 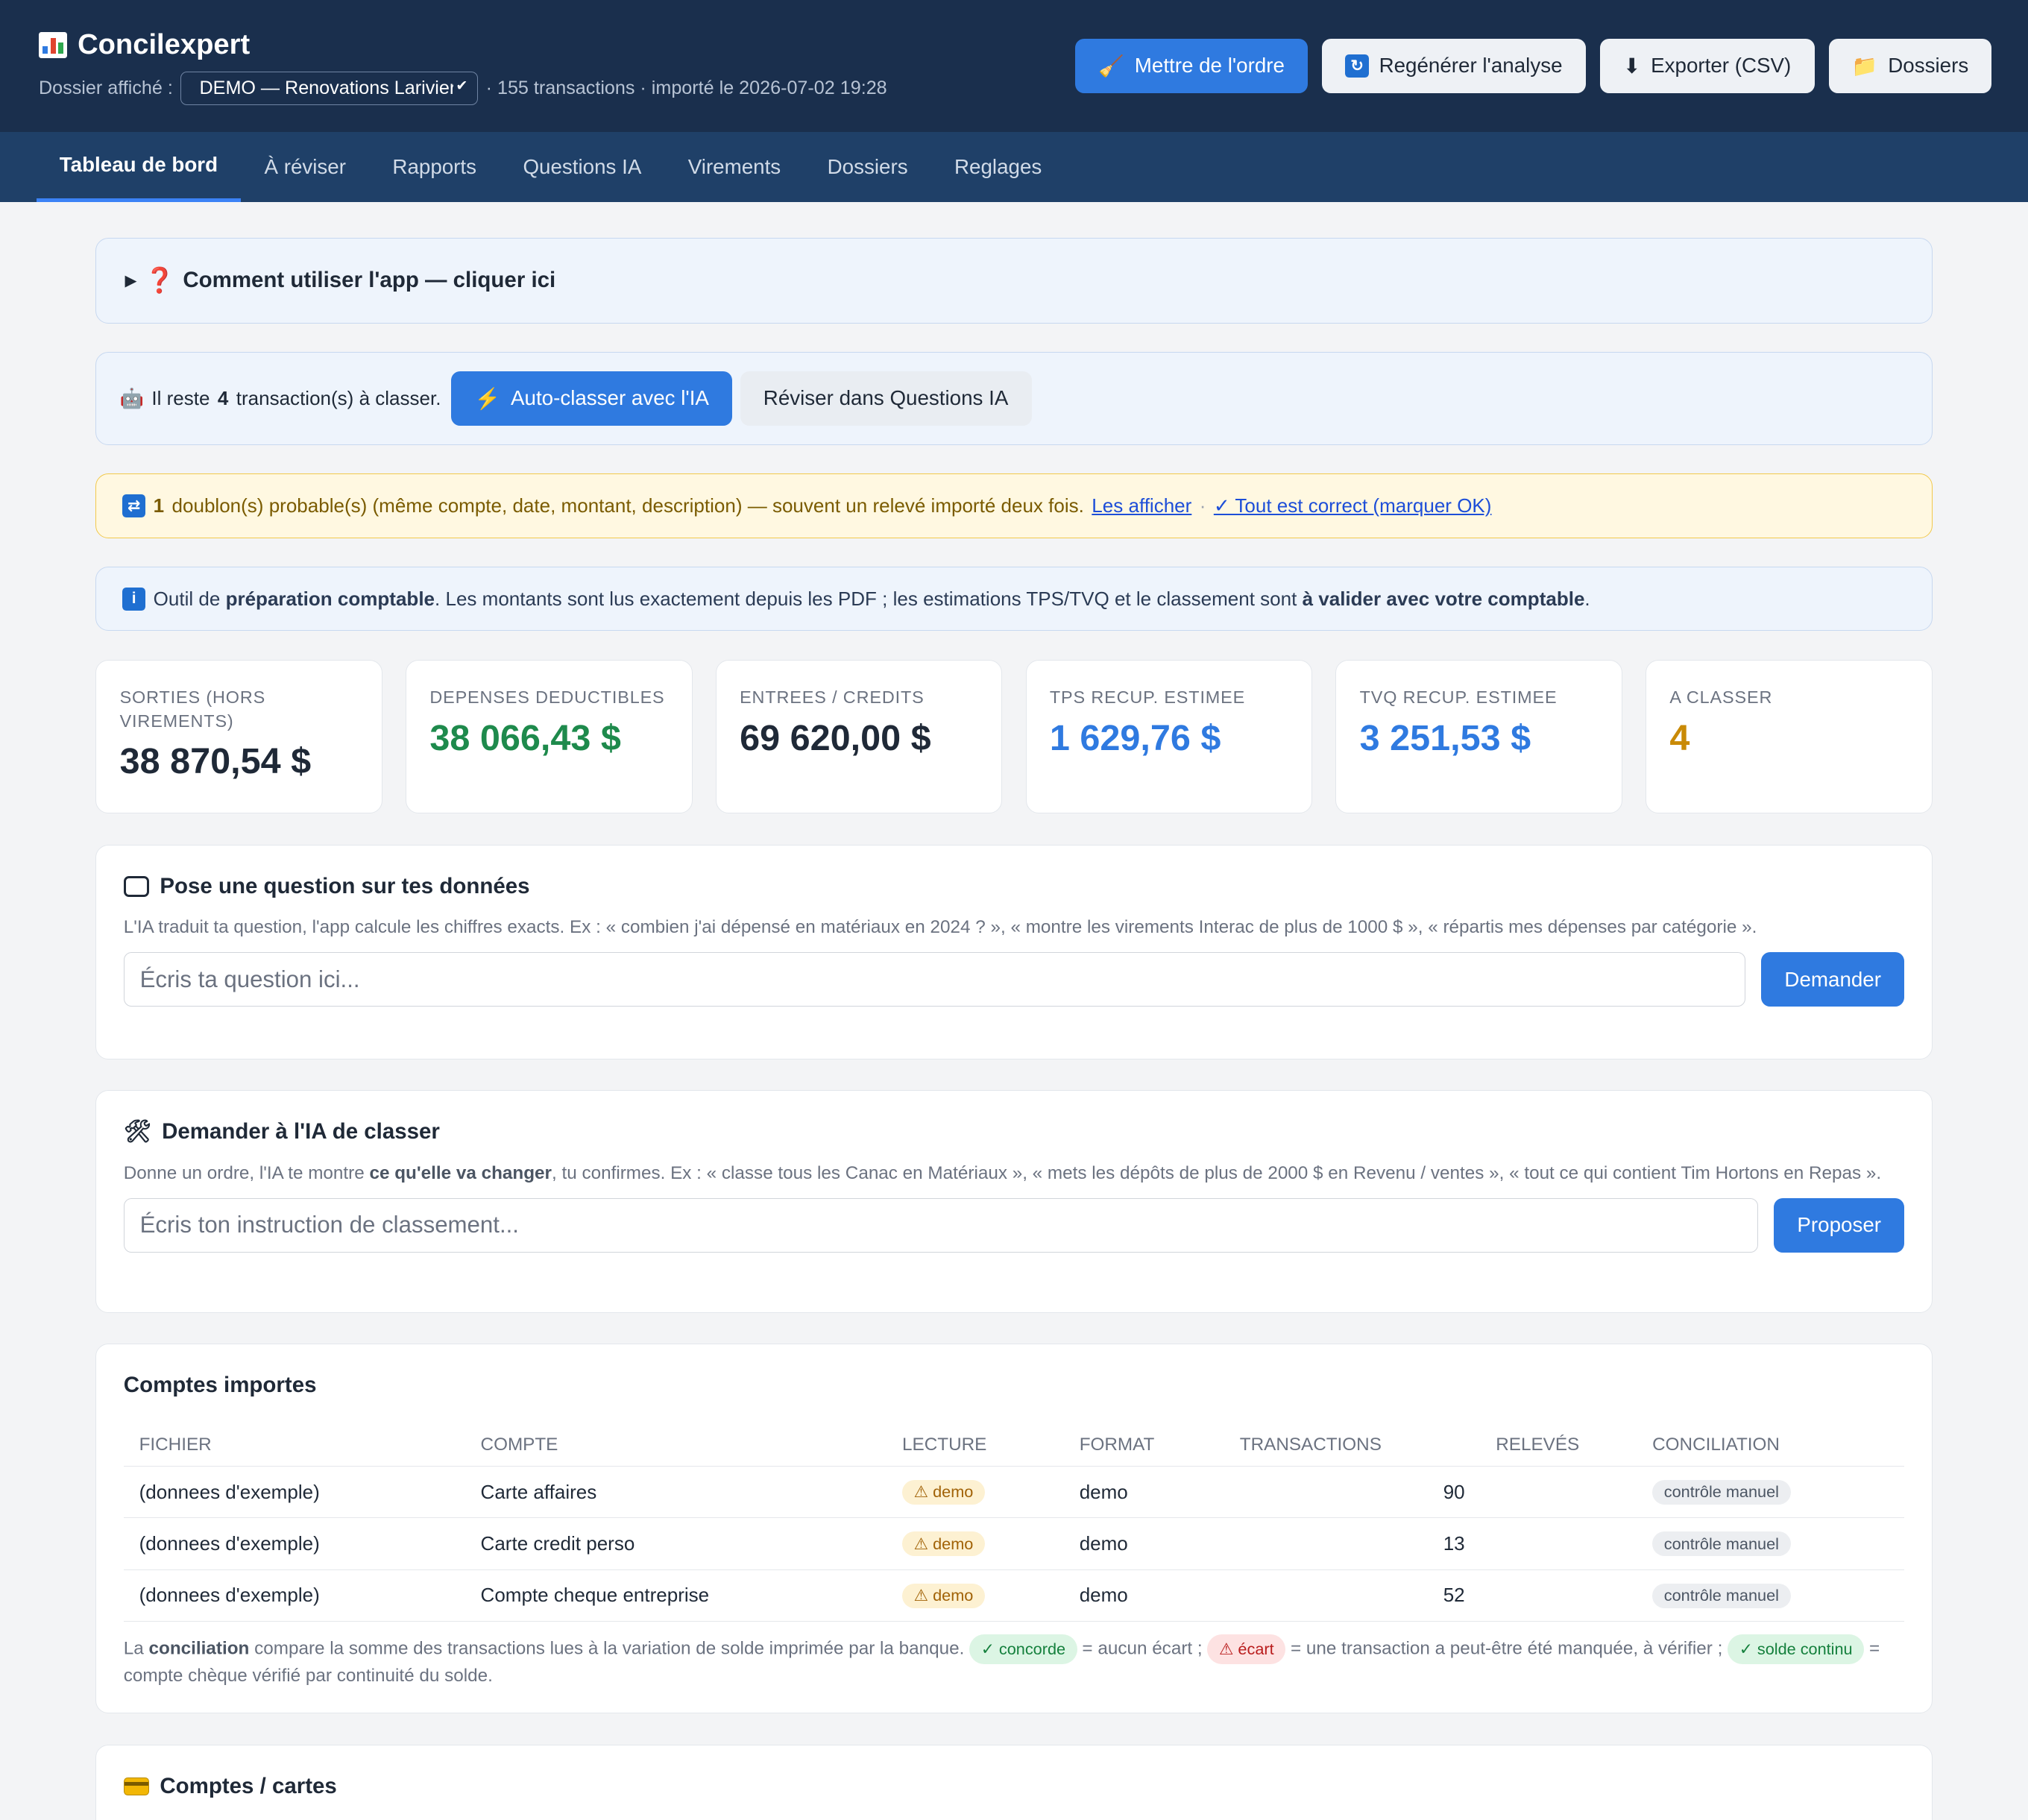 I want to click on review-ai-label: Réviser dans Questions IA, so click(x=886, y=398).